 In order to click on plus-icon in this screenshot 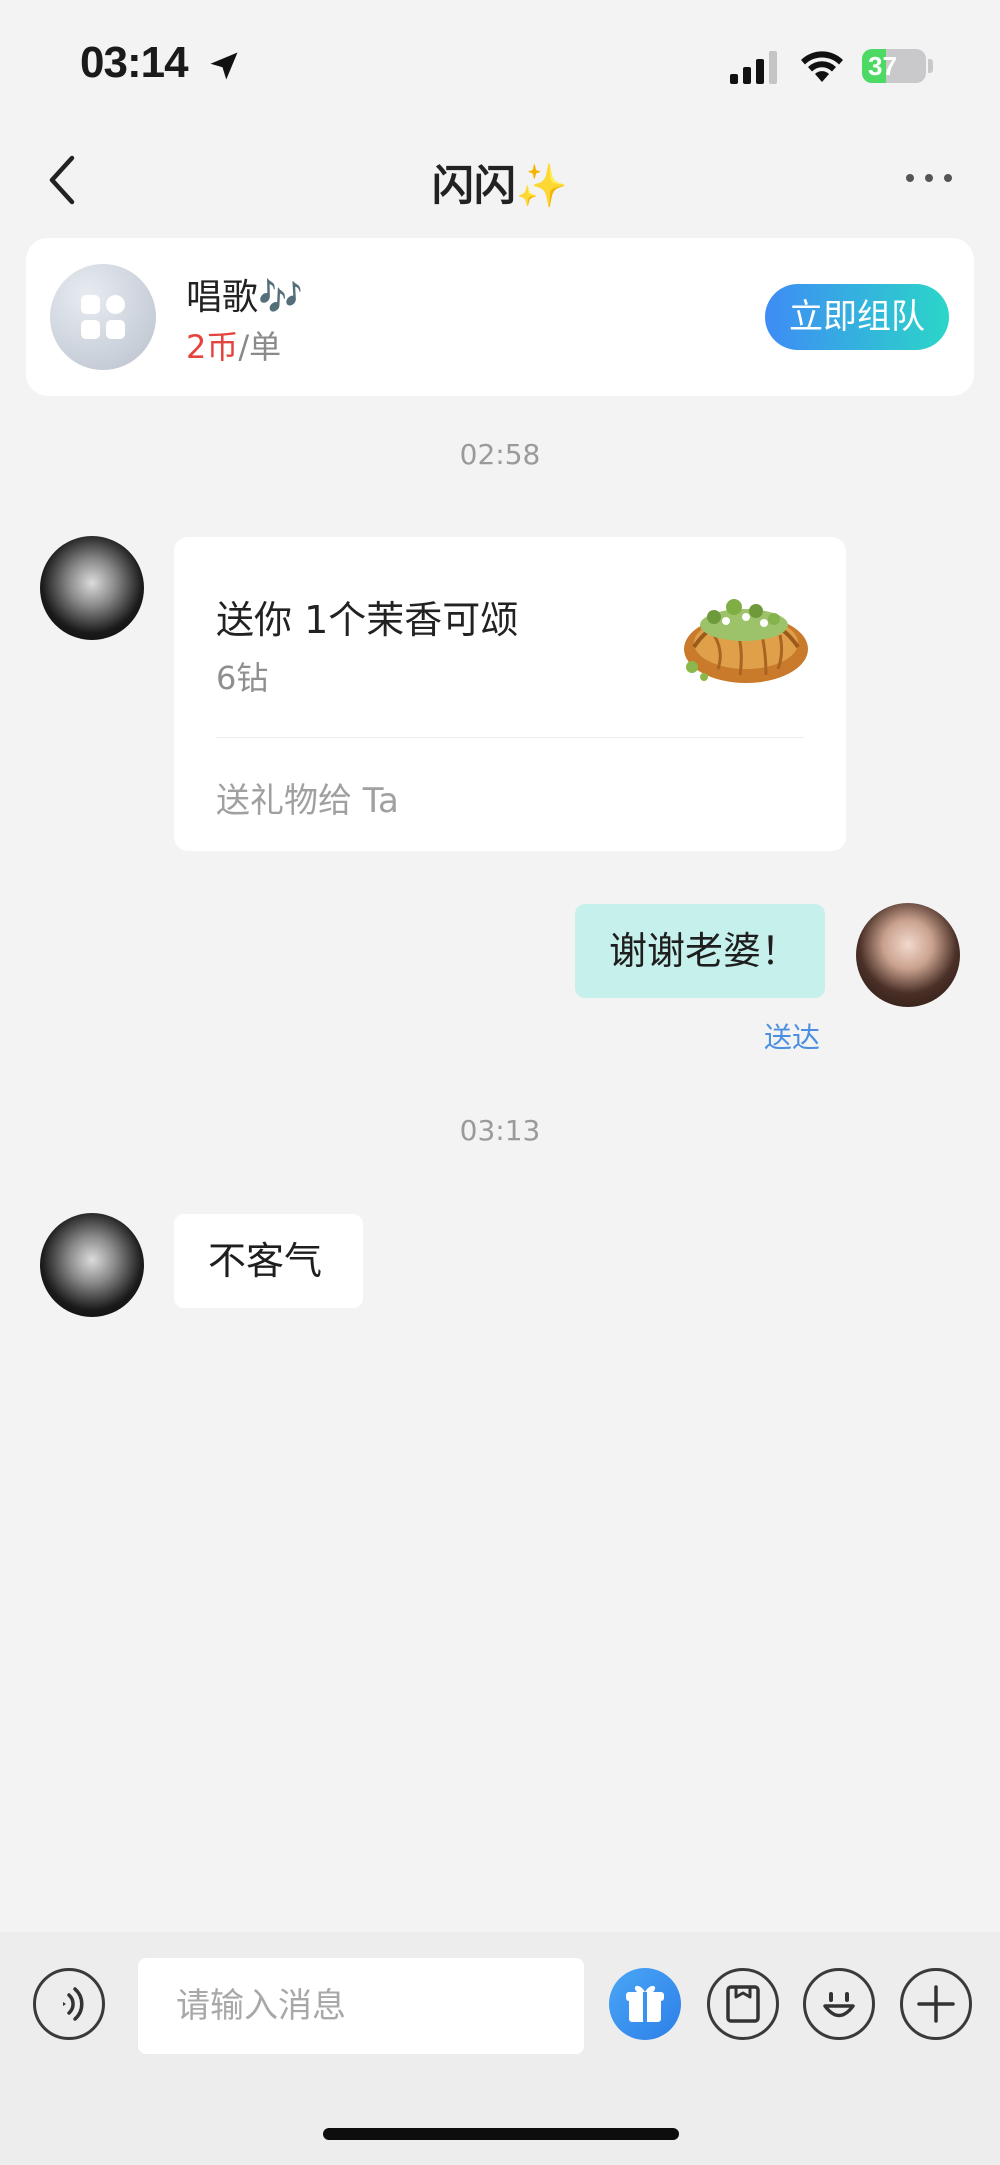, I will do `click(936, 2004)`.